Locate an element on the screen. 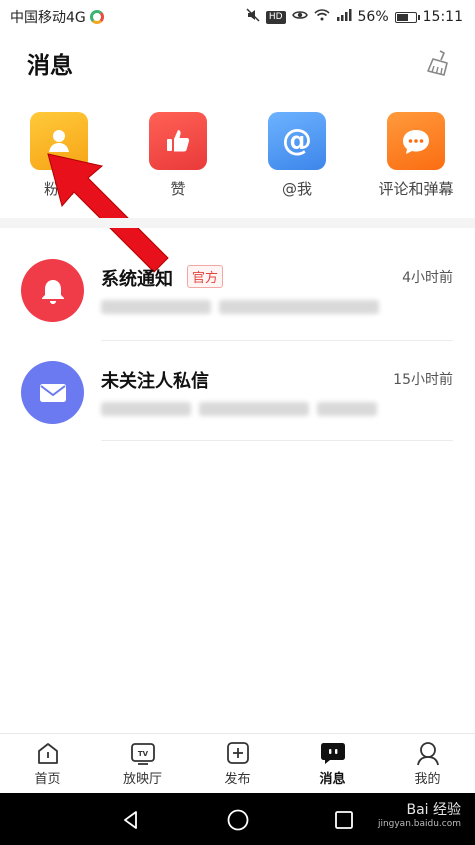 This screenshot has width=475, height=845. comment-icon is located at coordinates (416, 141).